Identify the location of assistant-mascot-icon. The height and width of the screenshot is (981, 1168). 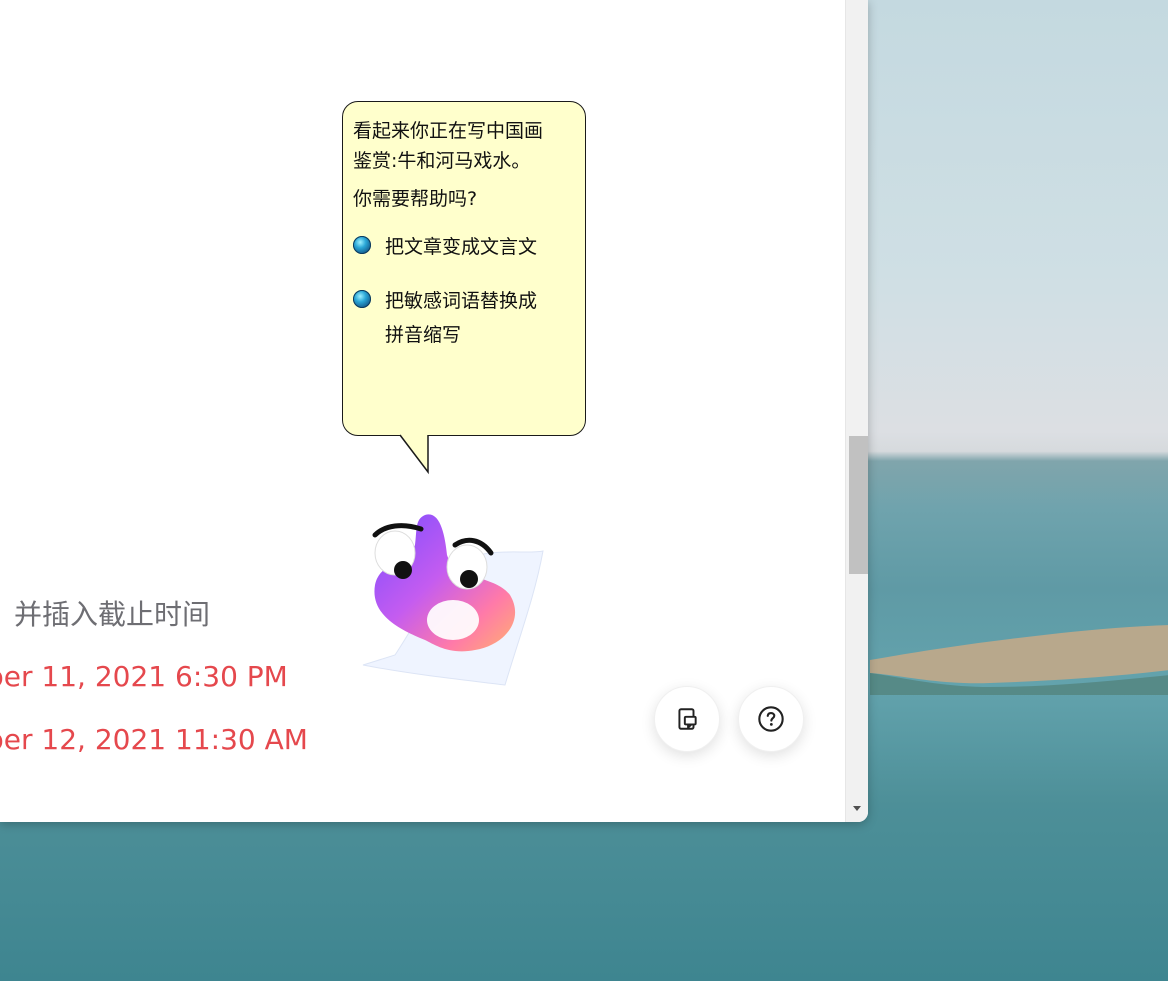
(455, 600).